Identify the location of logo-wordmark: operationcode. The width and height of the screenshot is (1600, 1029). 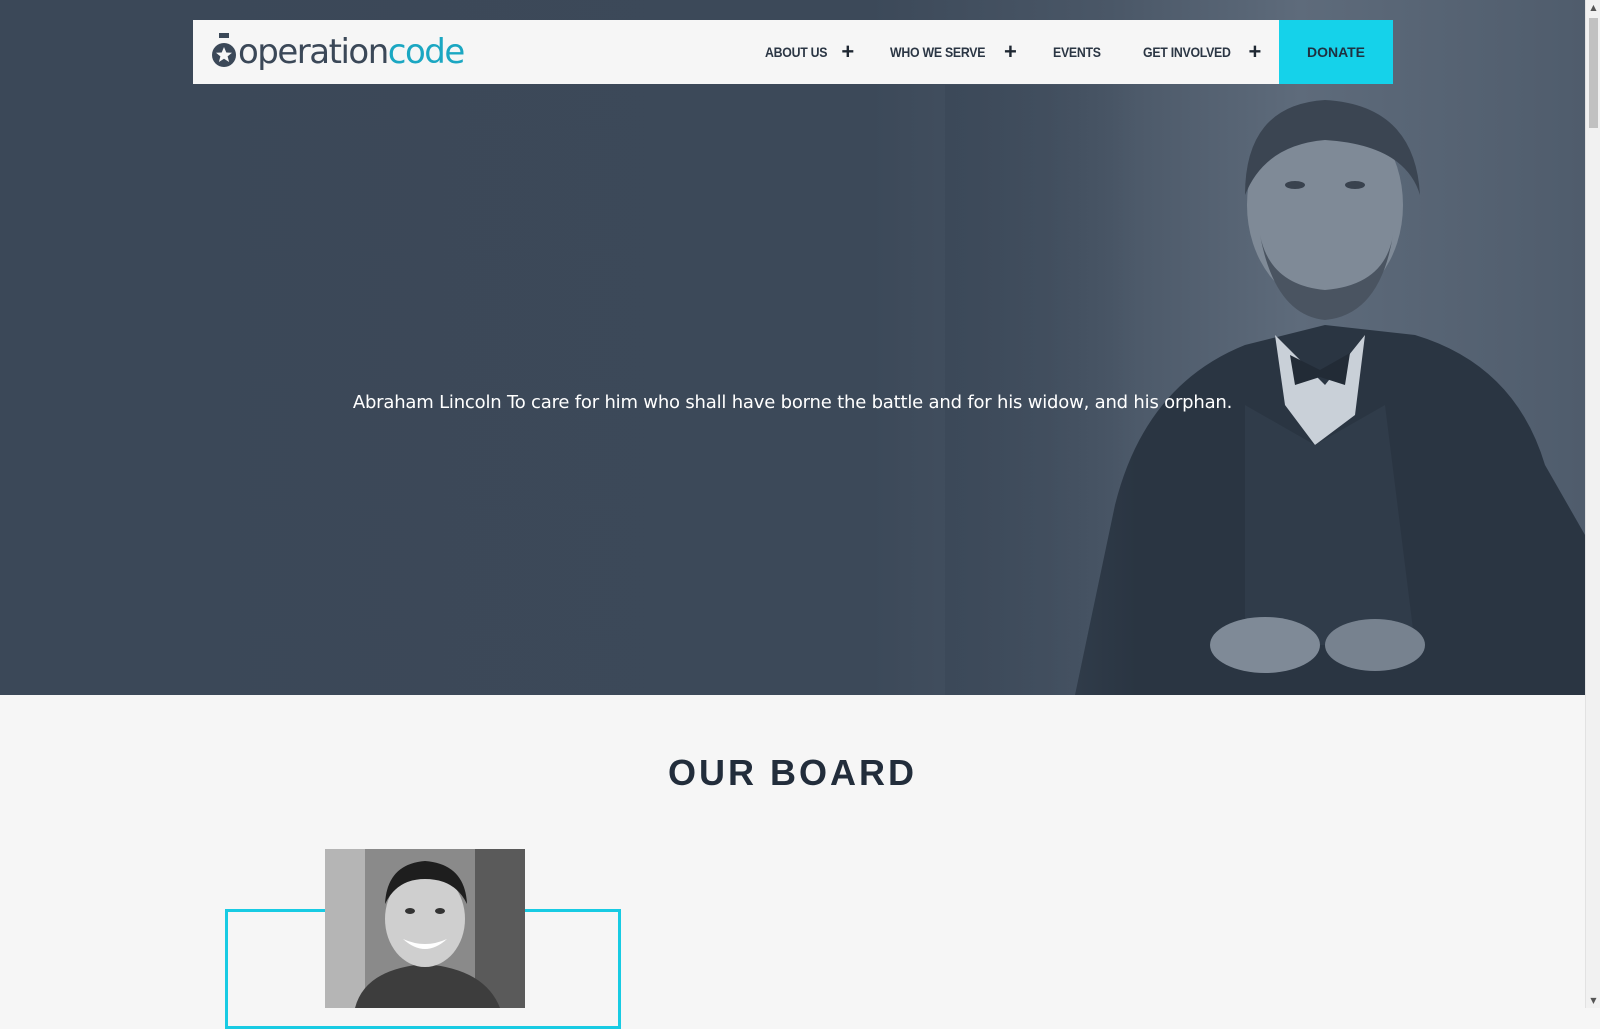
(352, 52).